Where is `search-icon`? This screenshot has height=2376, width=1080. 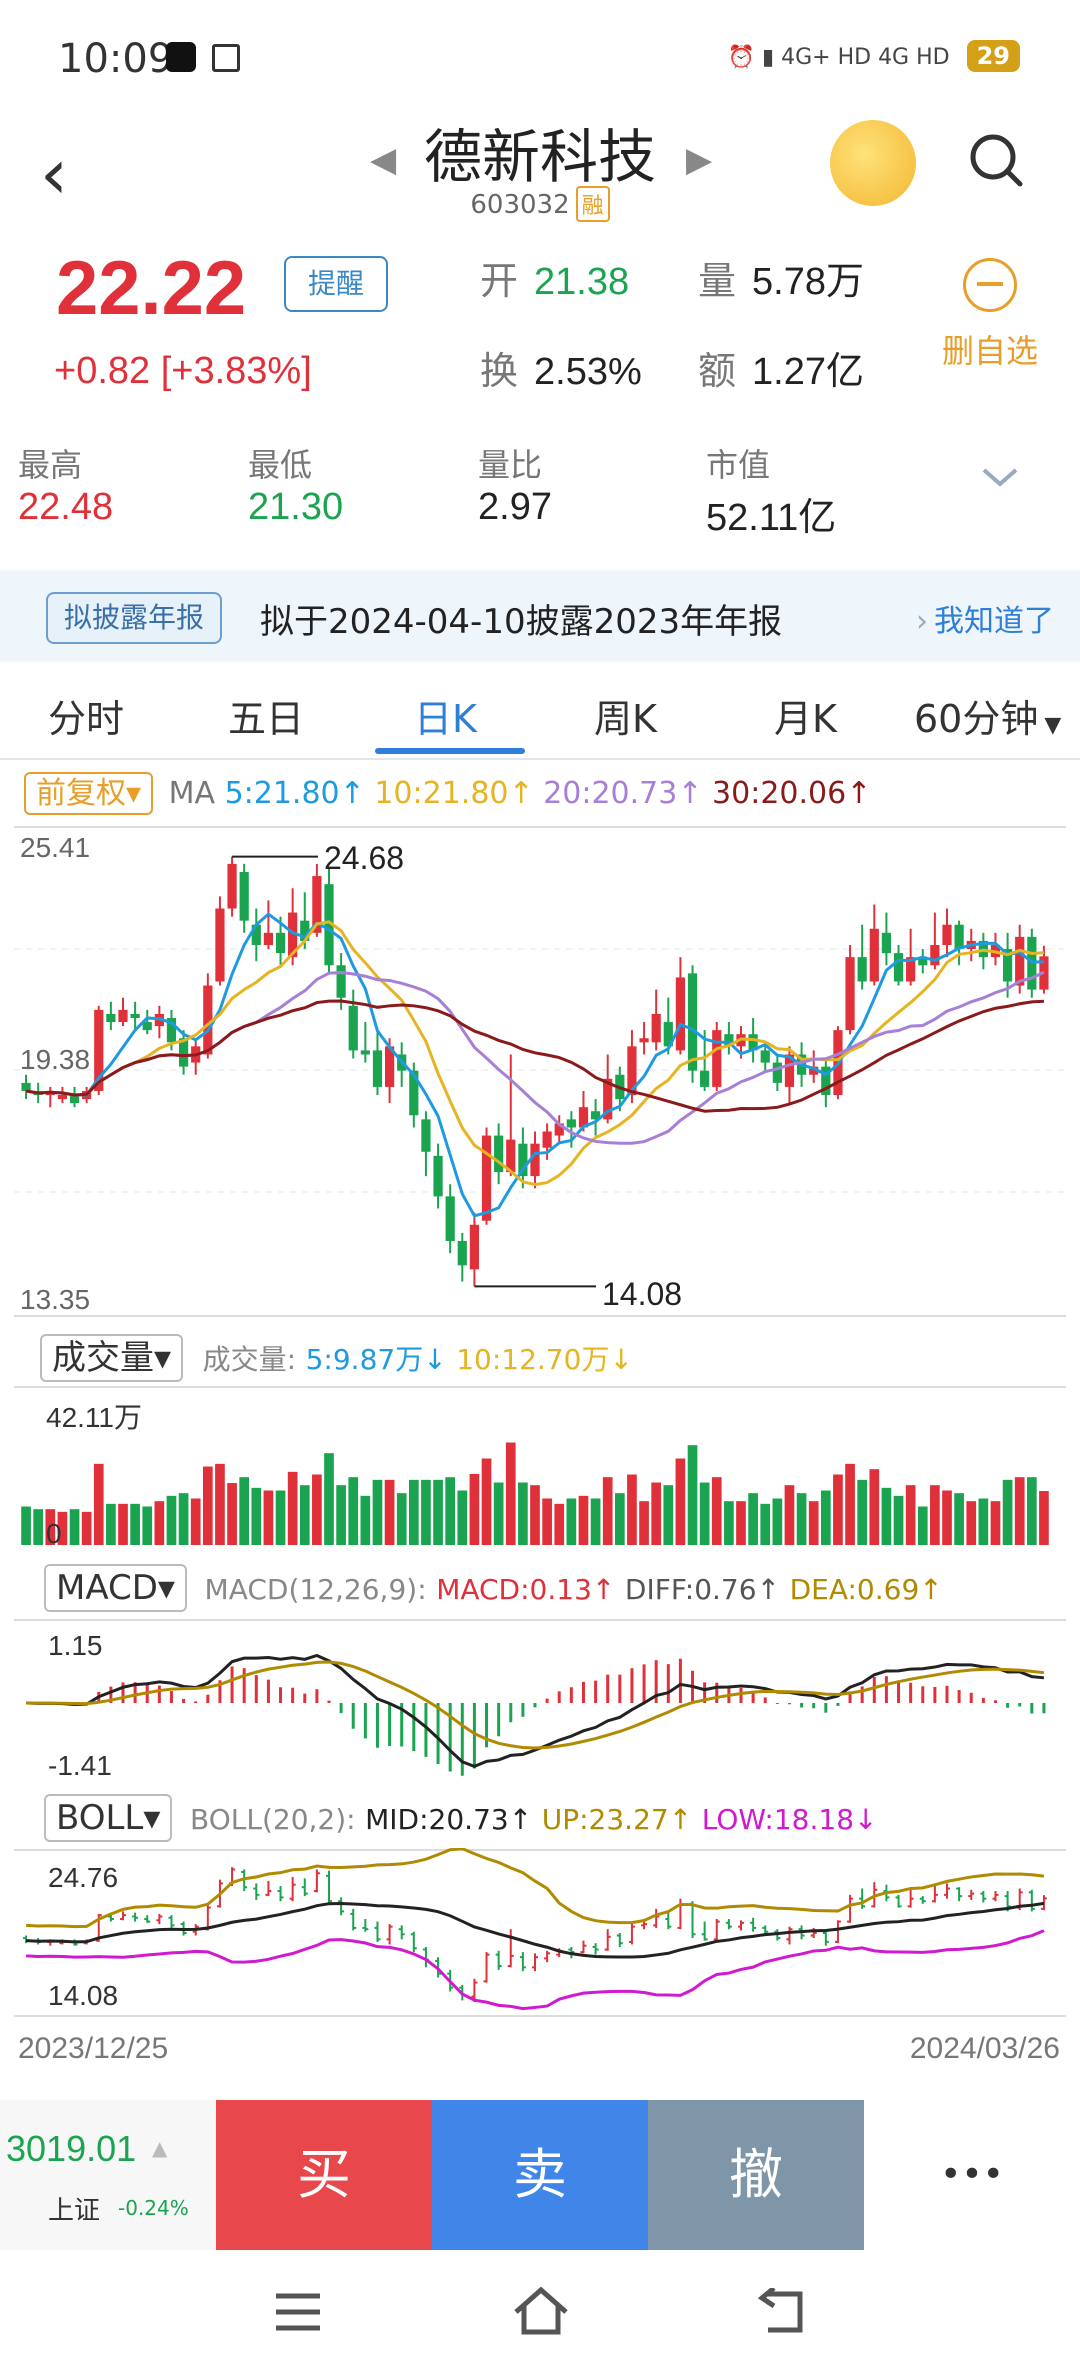
search-icon is located at coordinates (996, 160).